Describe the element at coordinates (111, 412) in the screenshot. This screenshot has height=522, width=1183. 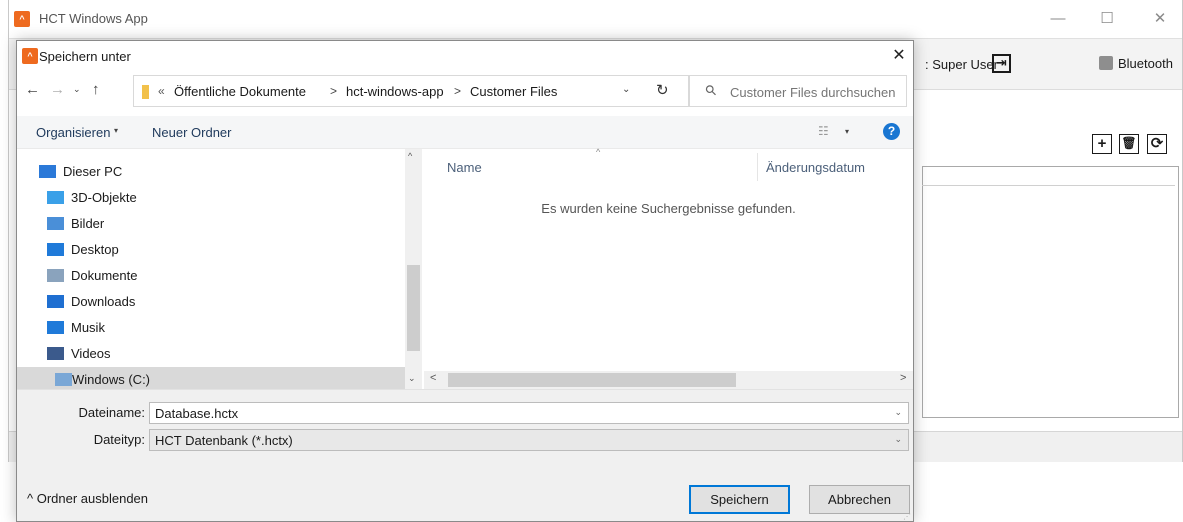
I see `filename-label: Dateiname:` at that location.